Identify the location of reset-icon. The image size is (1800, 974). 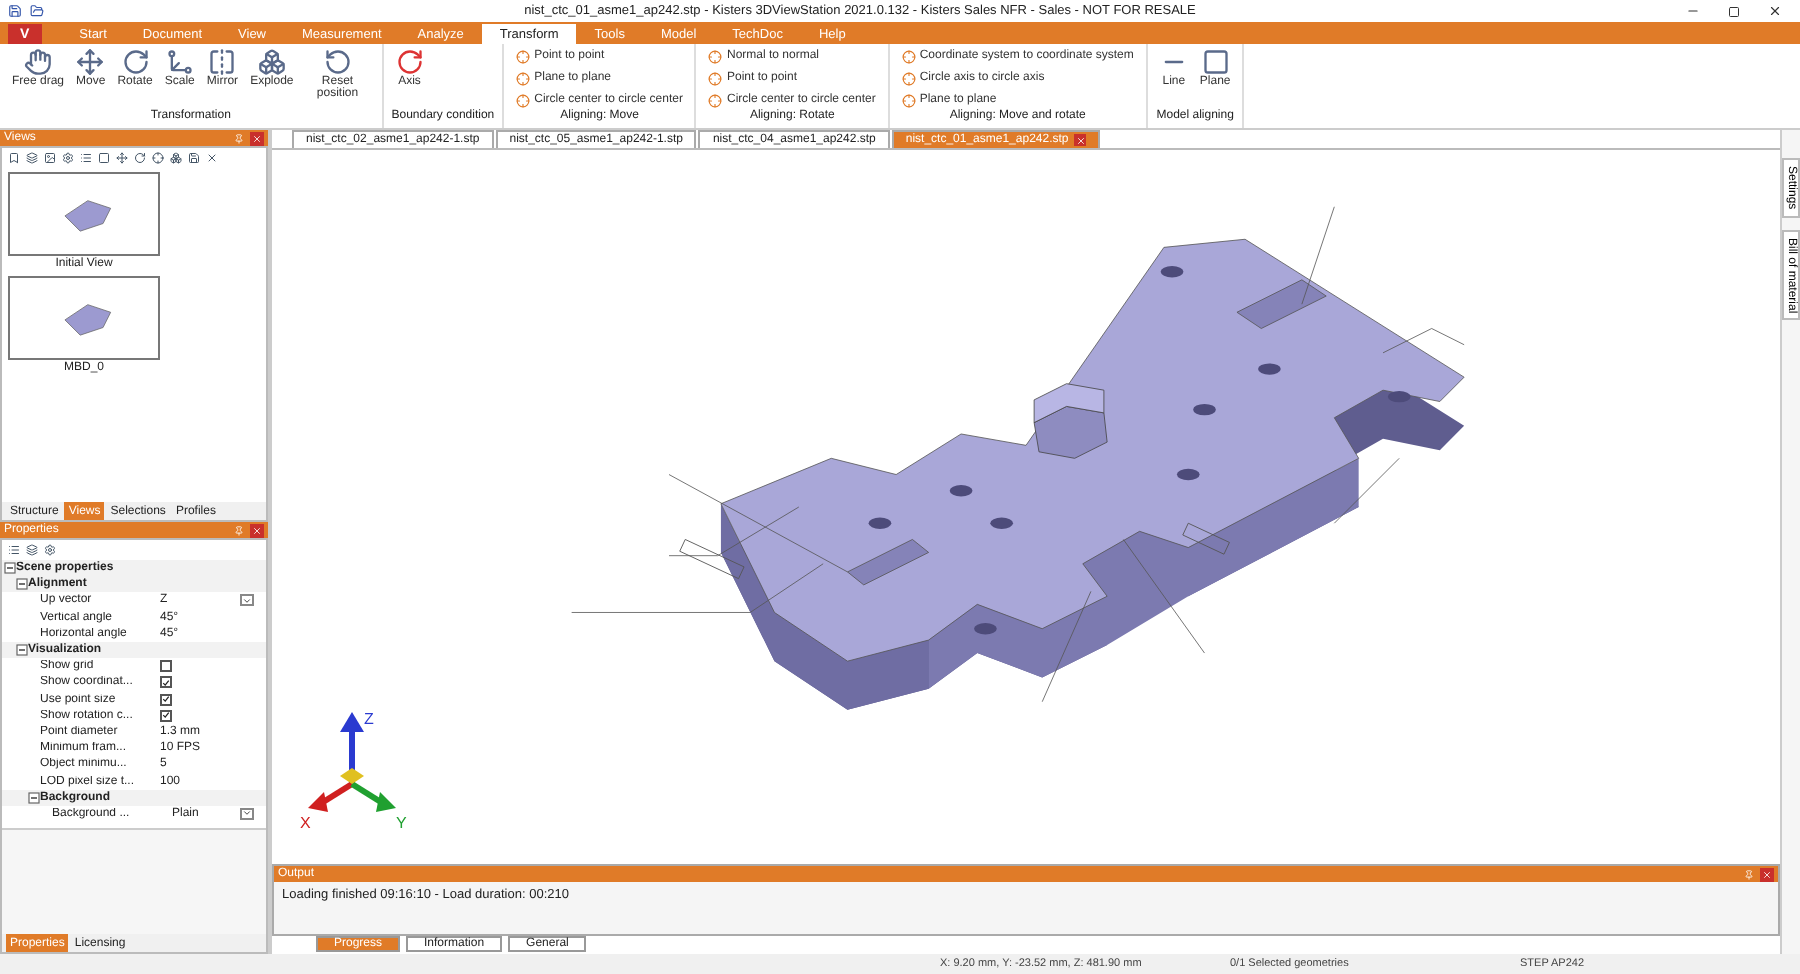
(337, 62).